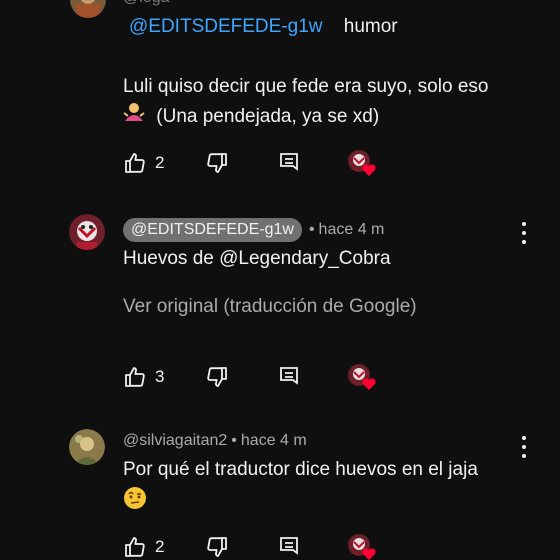 Image resolution: width=560 pixels, height=560 pixels. What do you see at coordinates (171, 258) in the screenshot?
I see `reply2-body-prefix: Huevos de` at bounding box center [171, 258].